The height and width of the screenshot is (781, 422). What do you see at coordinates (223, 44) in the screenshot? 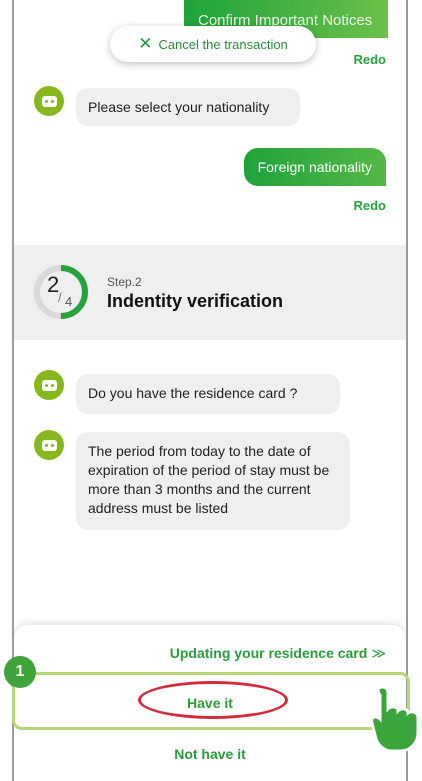
I see `cancel-transaction-label: Cancel the transaction` at bounding box center [223, 44].